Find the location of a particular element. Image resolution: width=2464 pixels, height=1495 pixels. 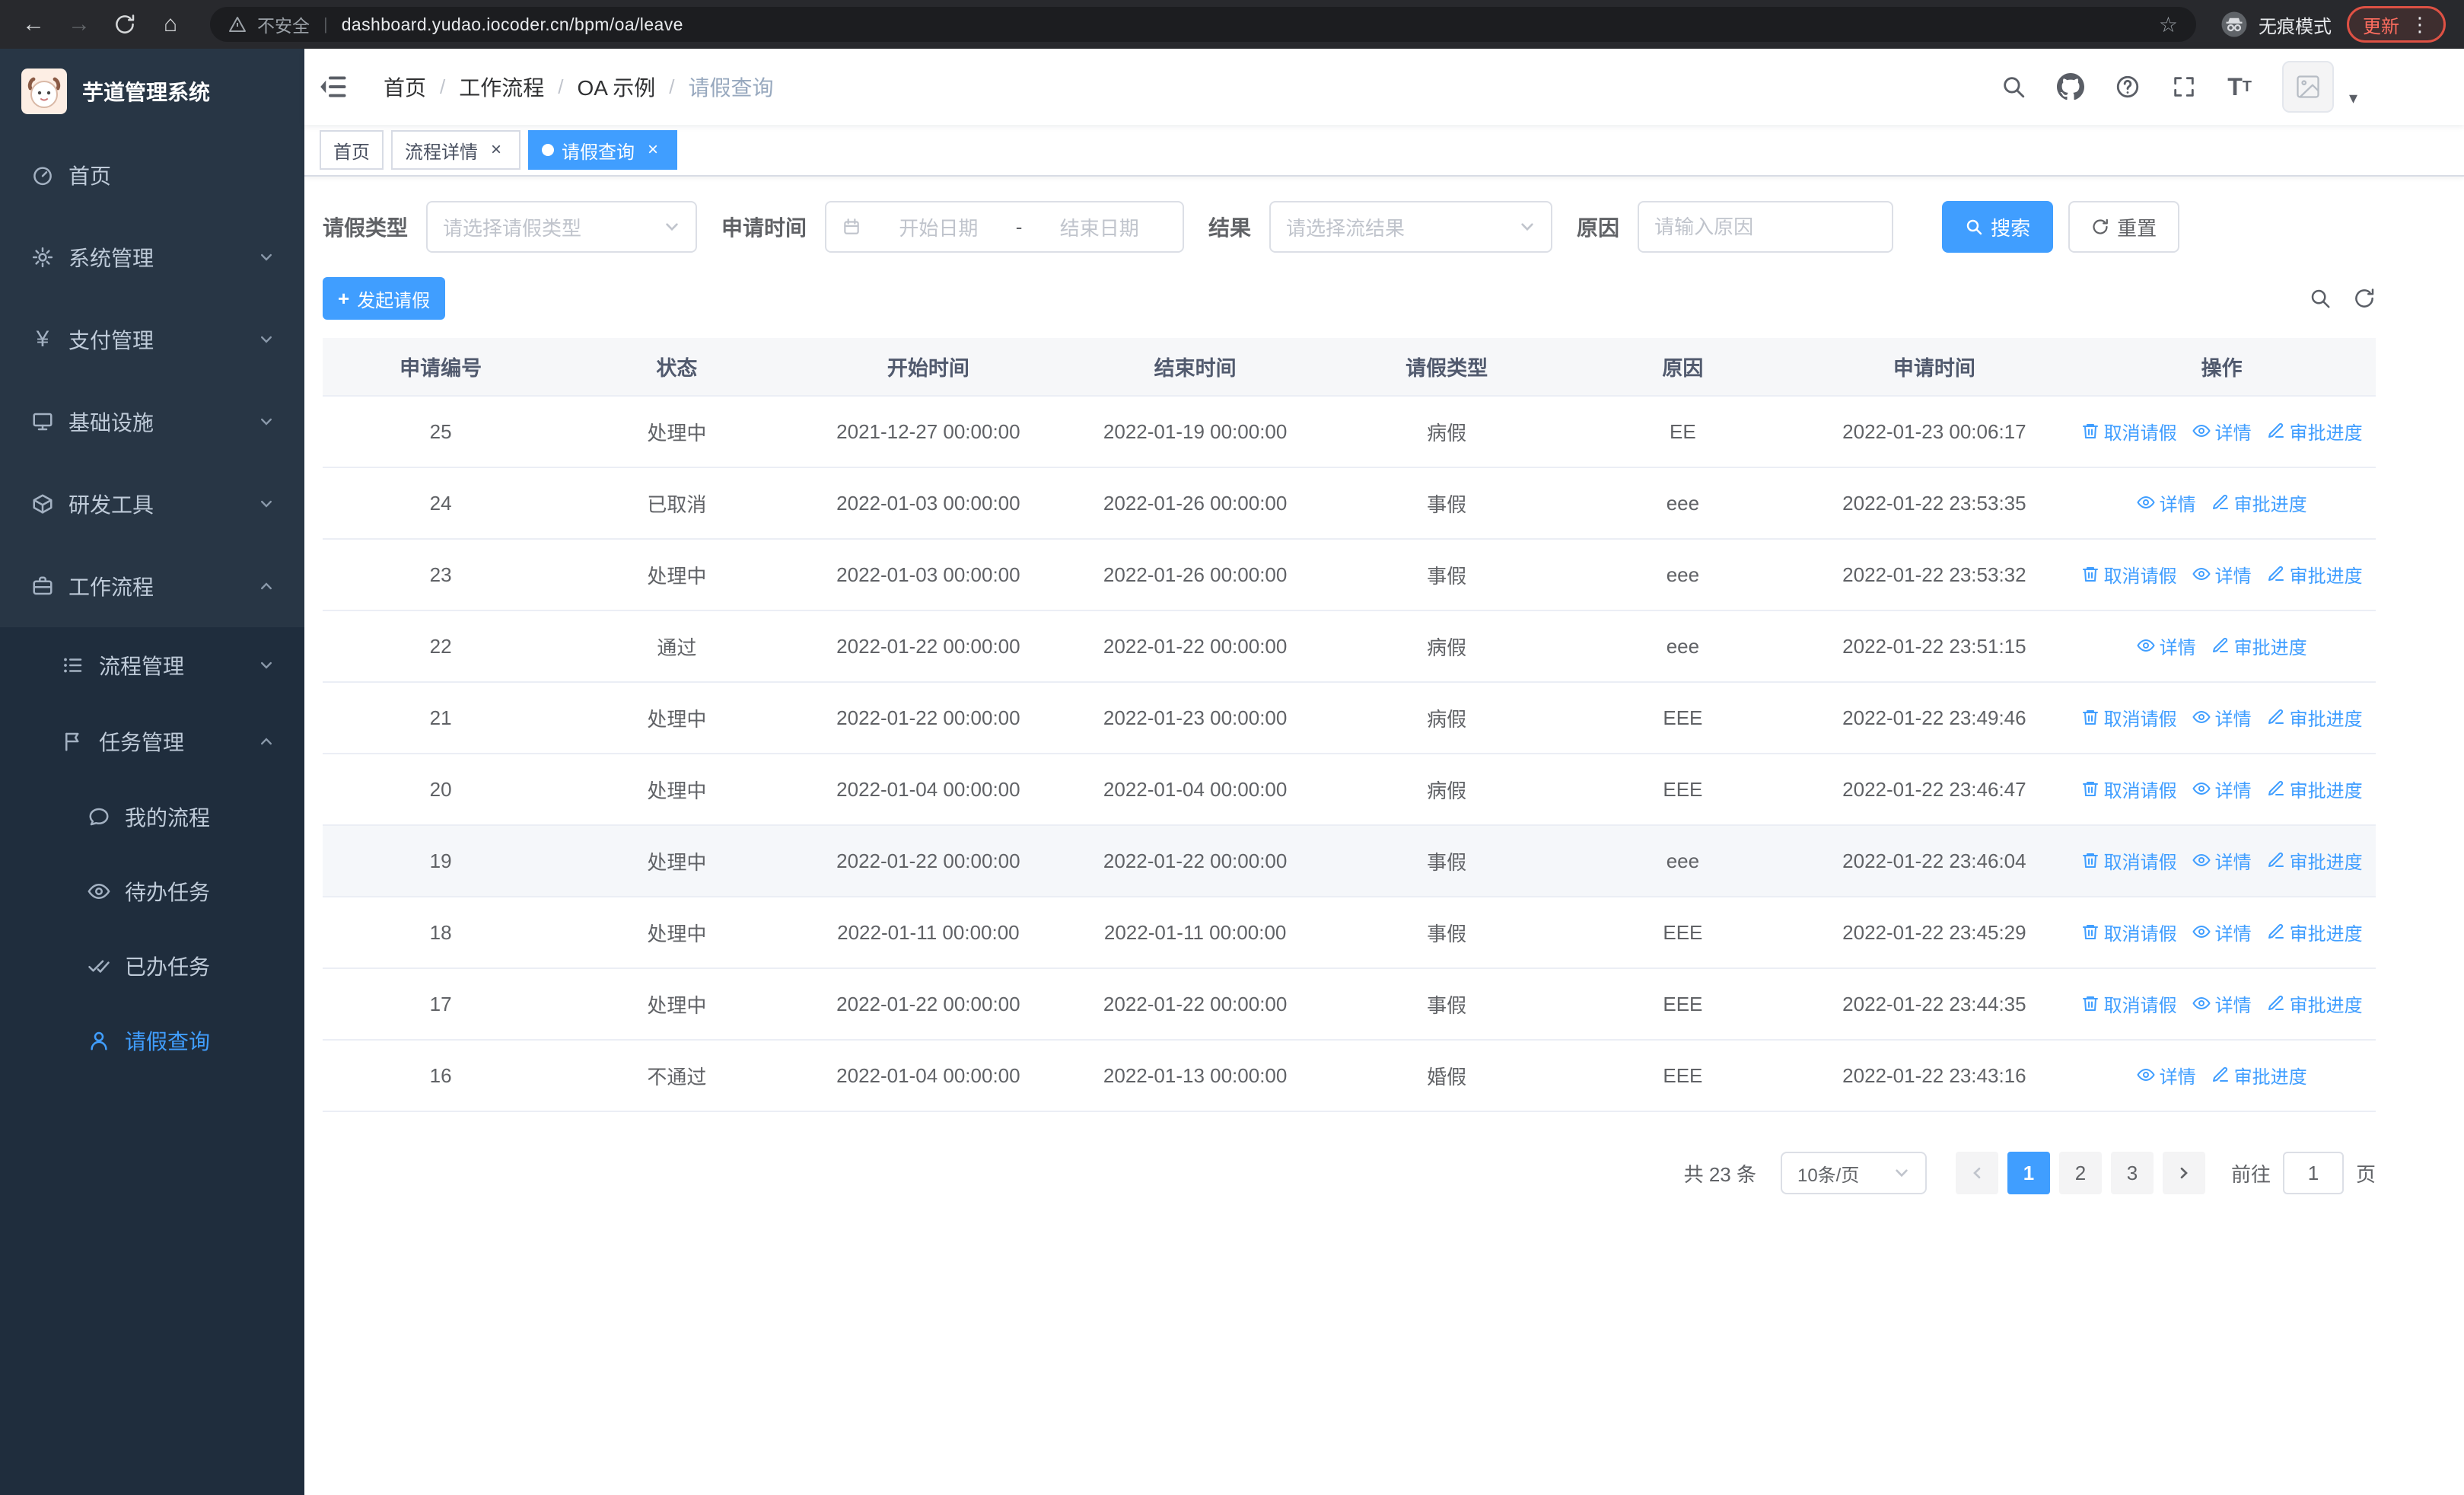

sidebar-item-leave-query: 请假查询 is located at coordinates (152, 1040).